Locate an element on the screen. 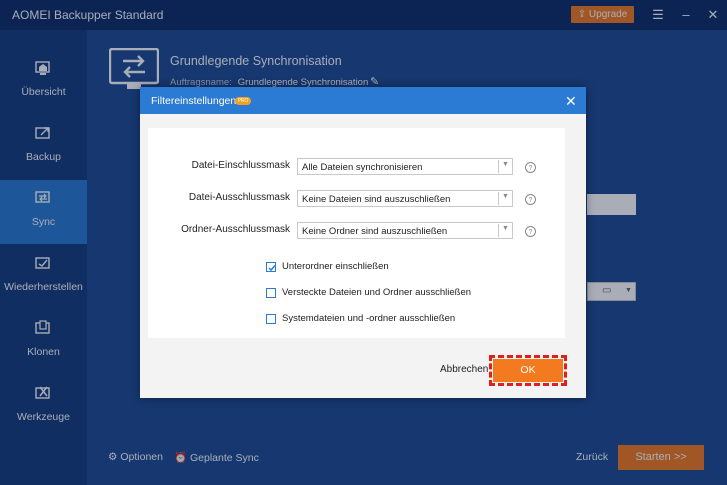 The width and height of the screenshot is (727, 485). dialog-title: Filtereinstellungen is located at coordinates (194, 101).